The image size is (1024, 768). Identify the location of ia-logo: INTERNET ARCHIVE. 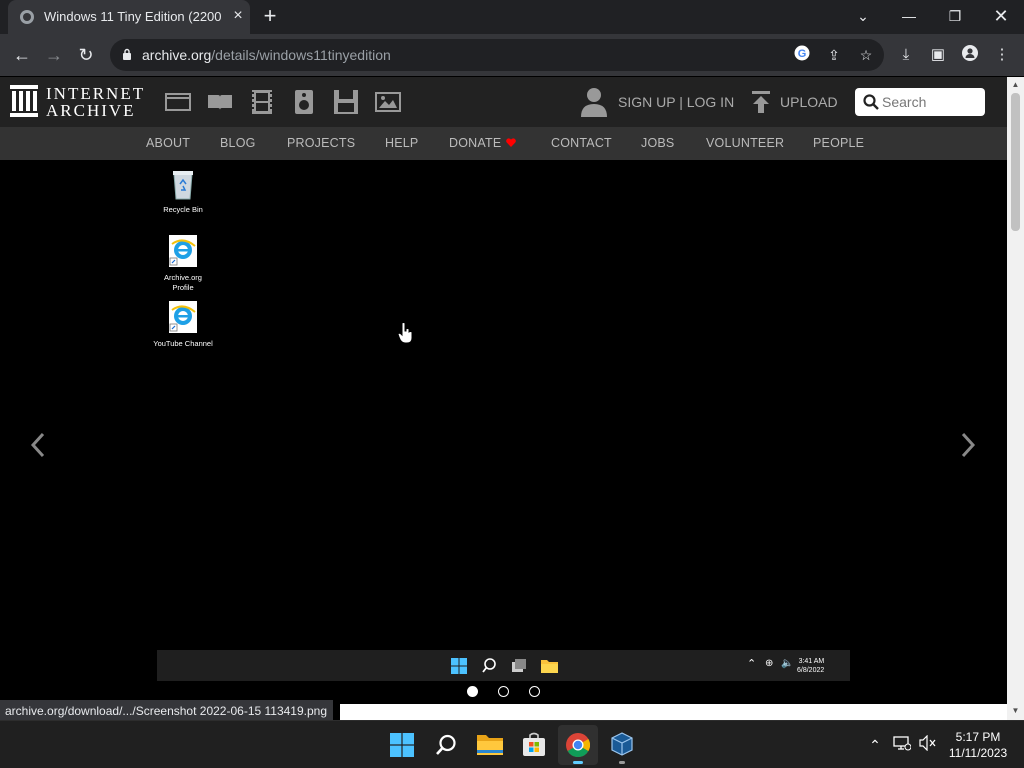
(77, 103).